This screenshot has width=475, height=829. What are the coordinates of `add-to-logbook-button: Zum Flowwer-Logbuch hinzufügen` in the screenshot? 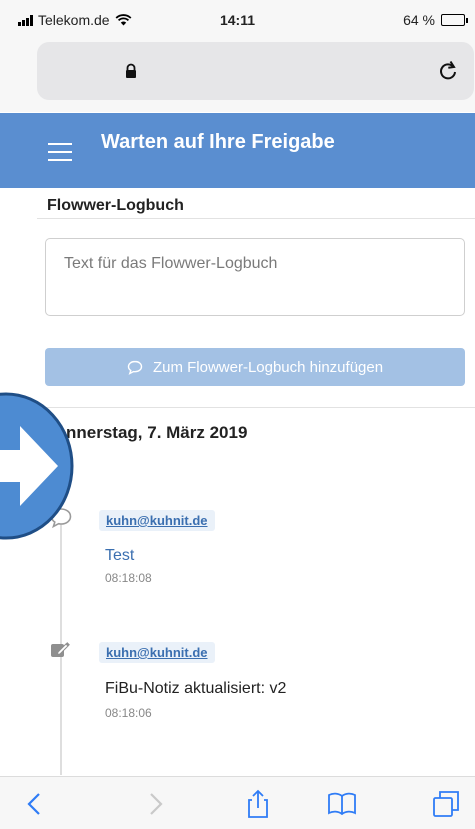 It's located at (255, 367).